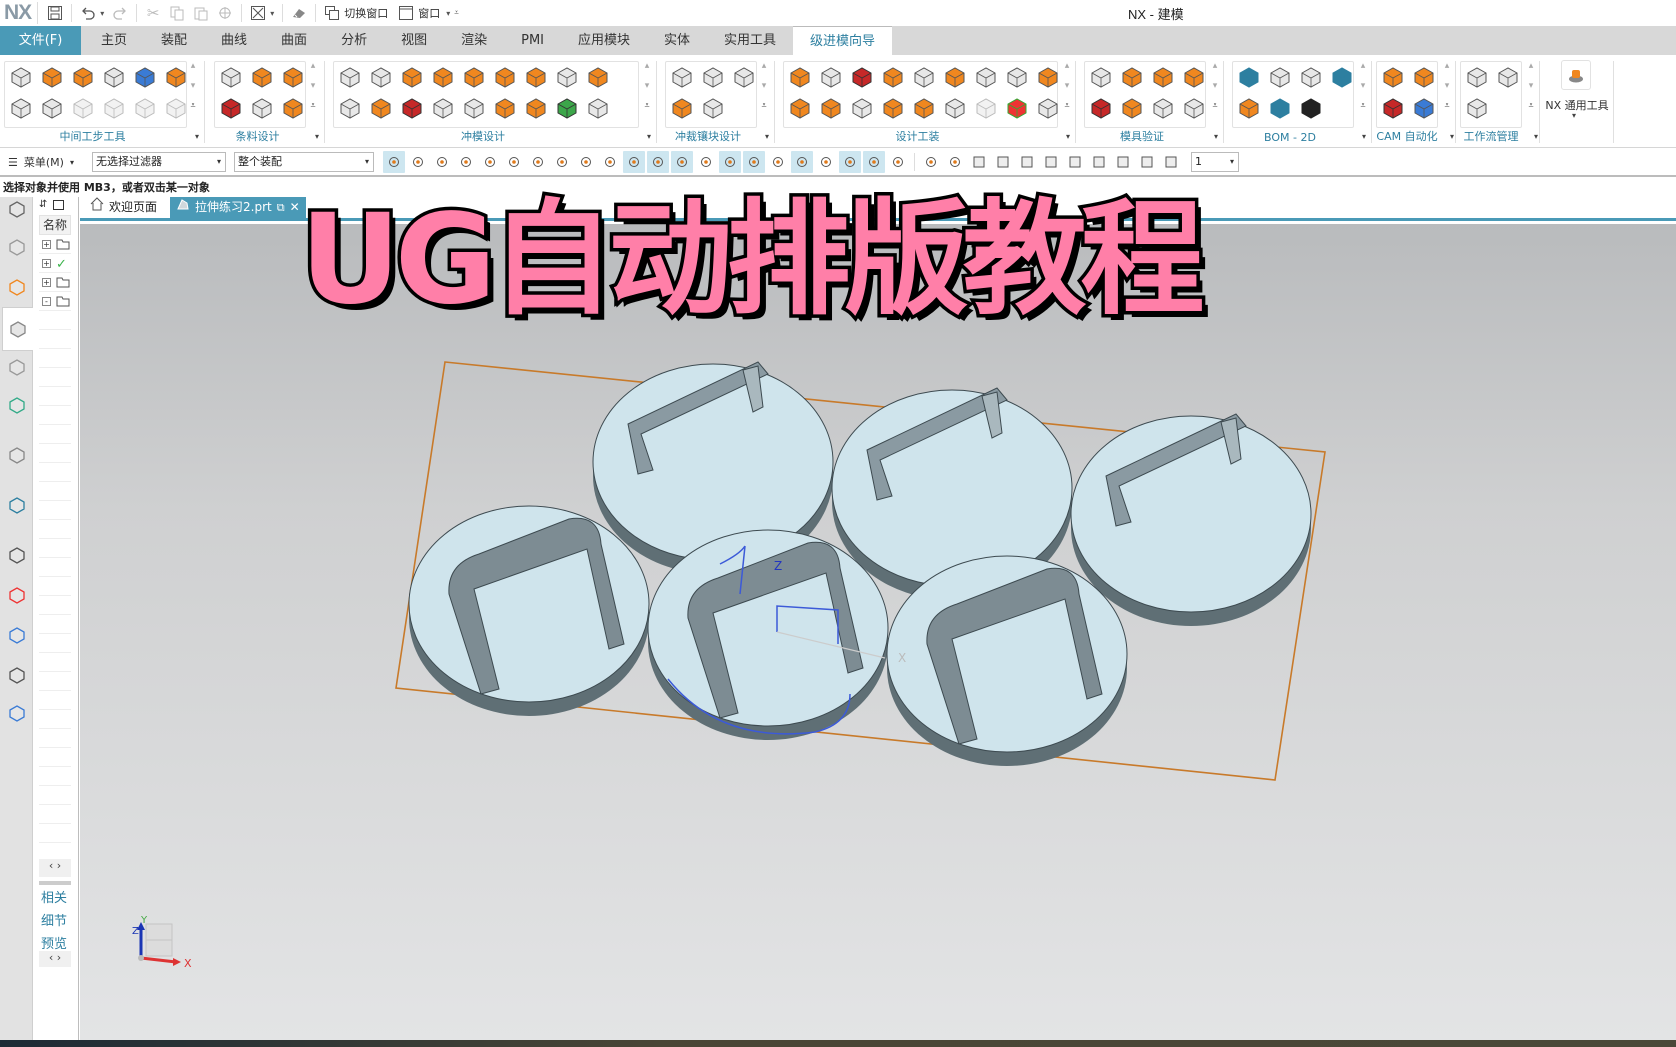  I want to click on paste-icon, so click(201, 13).